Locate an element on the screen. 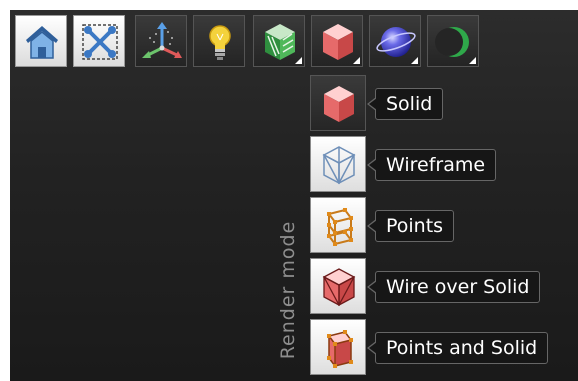 The height and width of the screenshot is (381, 578). shading-button is located at coordinates (279, 41).